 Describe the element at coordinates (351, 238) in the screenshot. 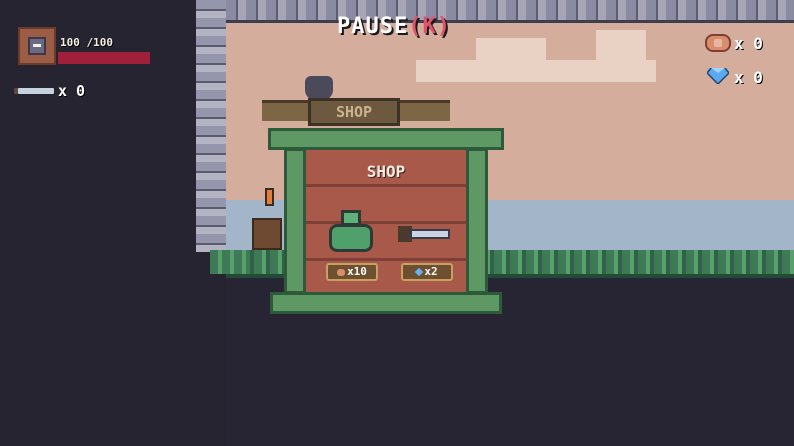

I see `potion-body` at that location.